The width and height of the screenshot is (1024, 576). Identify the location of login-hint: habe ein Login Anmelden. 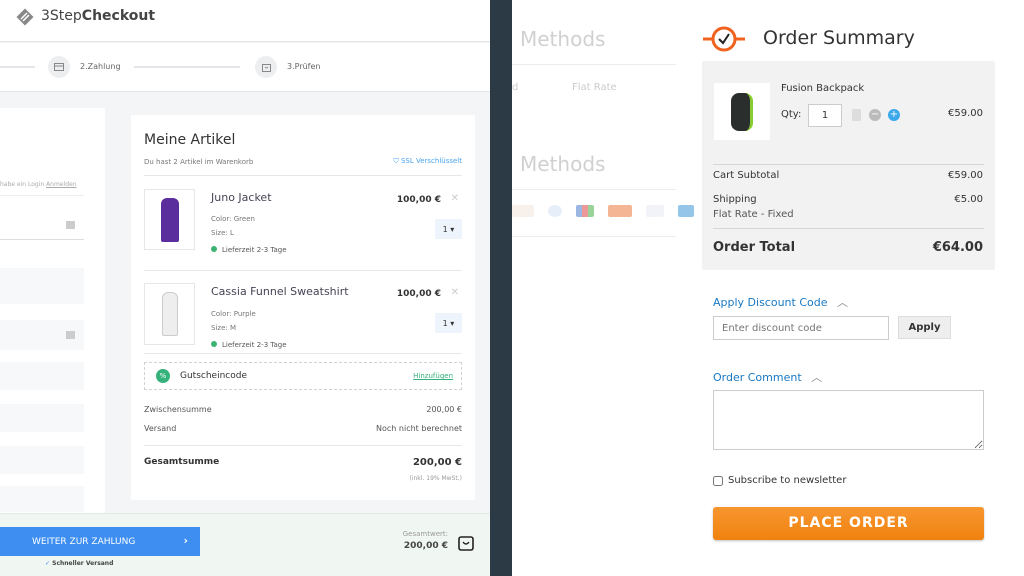
(38, 184).